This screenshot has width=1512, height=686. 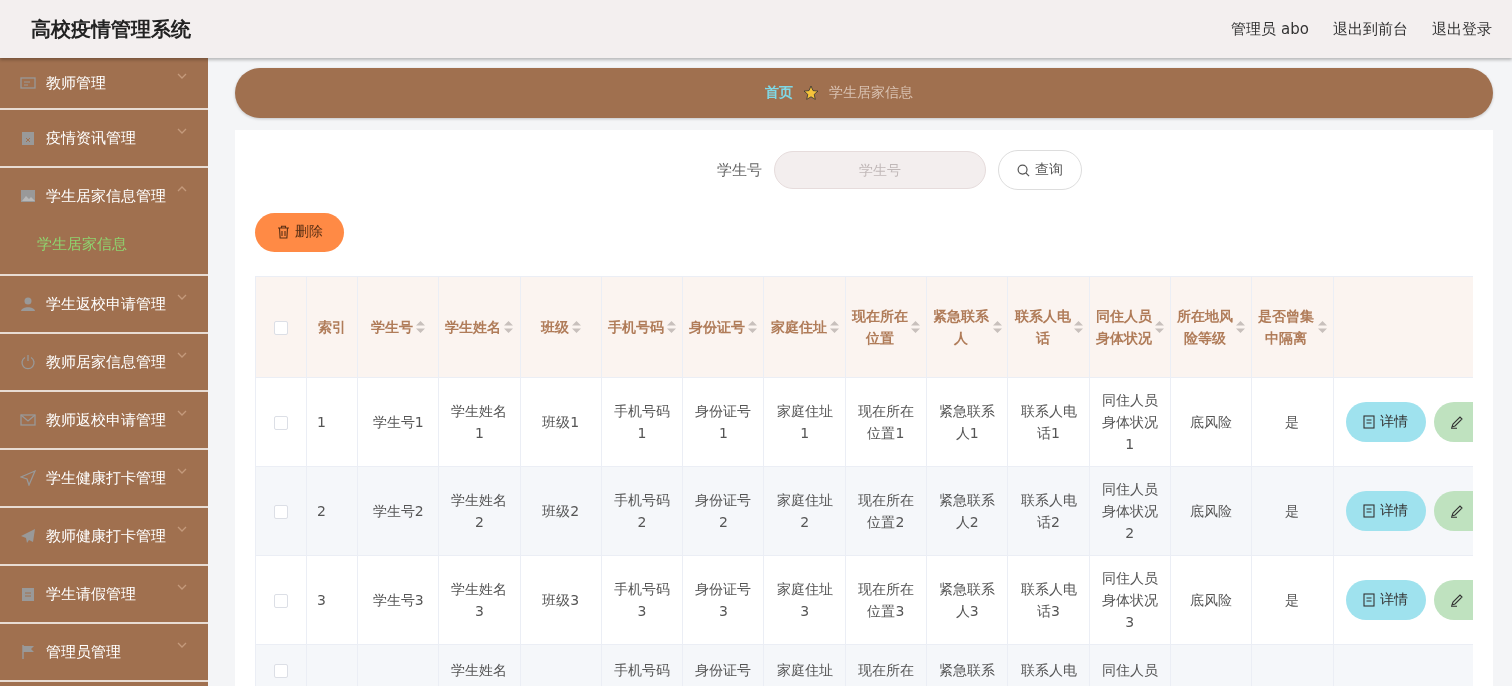 I want to click on delete-button: 删除, so click(x=299, y=232).